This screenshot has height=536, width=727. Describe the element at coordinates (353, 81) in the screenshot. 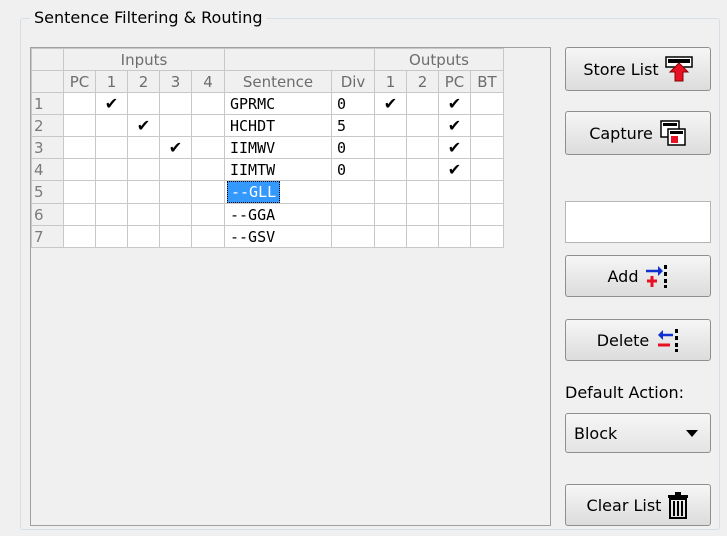

I see `column-header: Div` at that location.